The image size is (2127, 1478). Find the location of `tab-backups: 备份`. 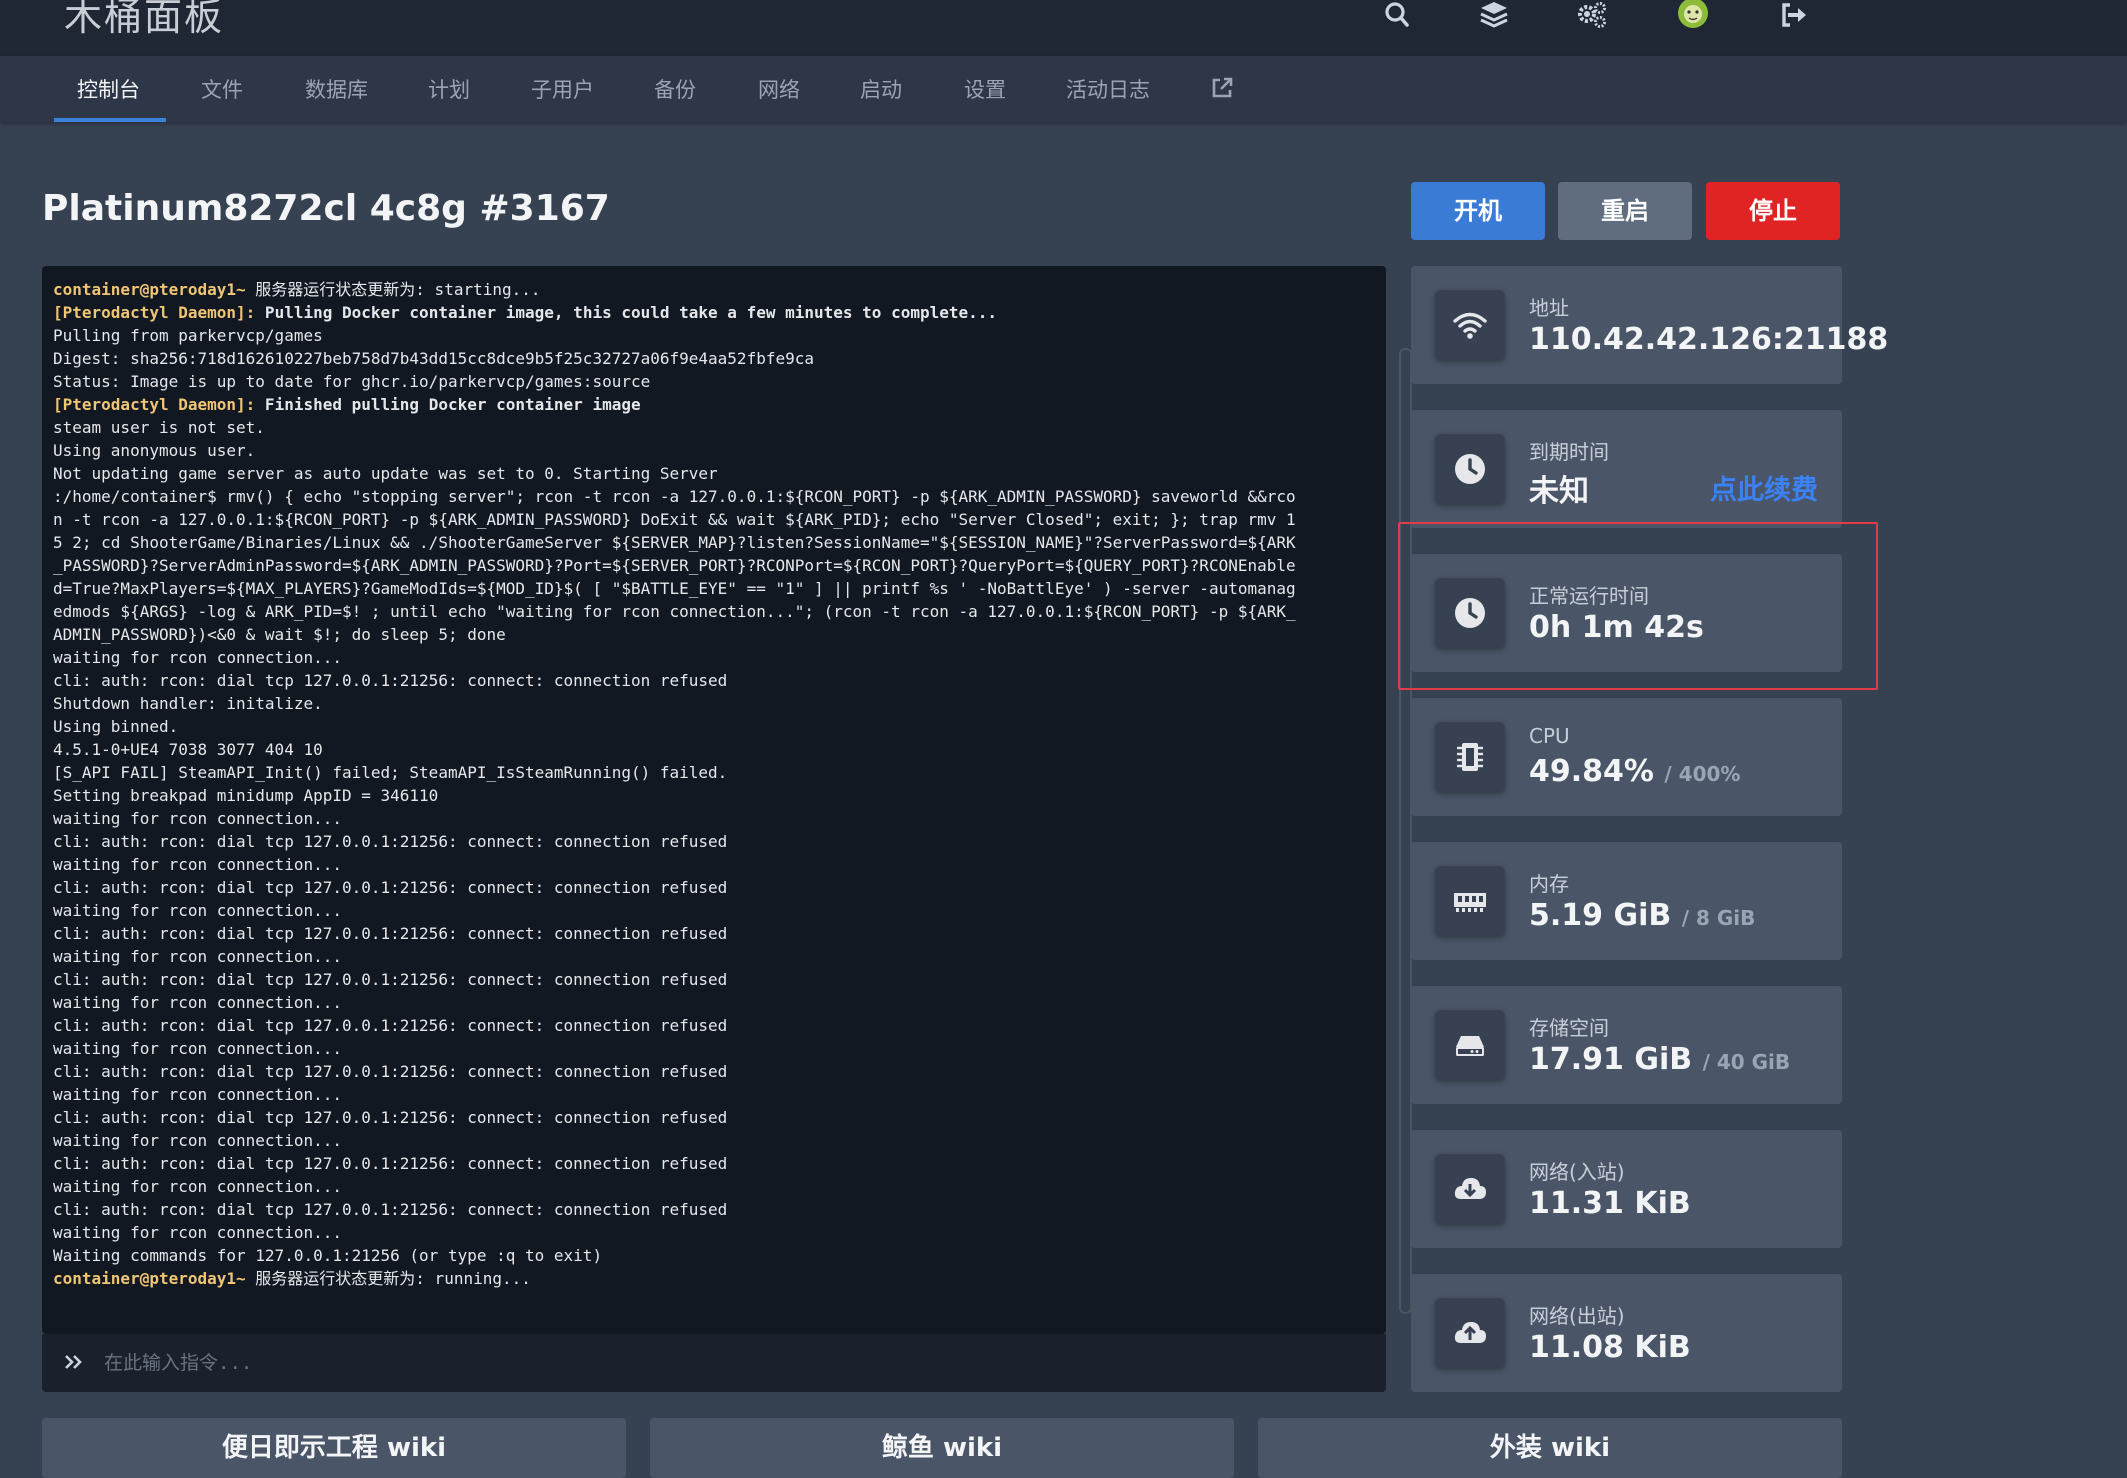

tab-backups: 备份 is located at coordinates (675, 89).